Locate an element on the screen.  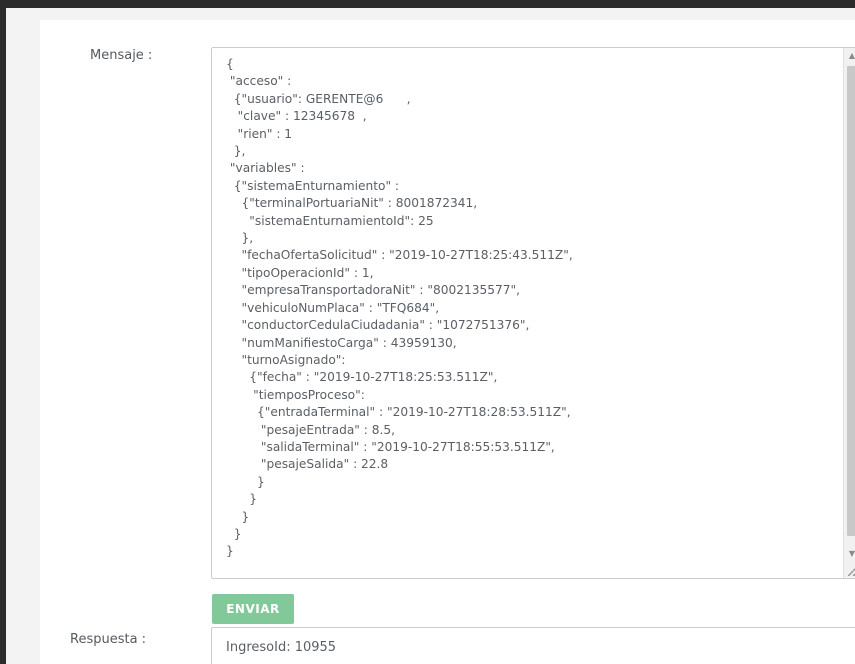
mensaje-scrollbar: ▲ ▼ is located at coordinates (849, 313).